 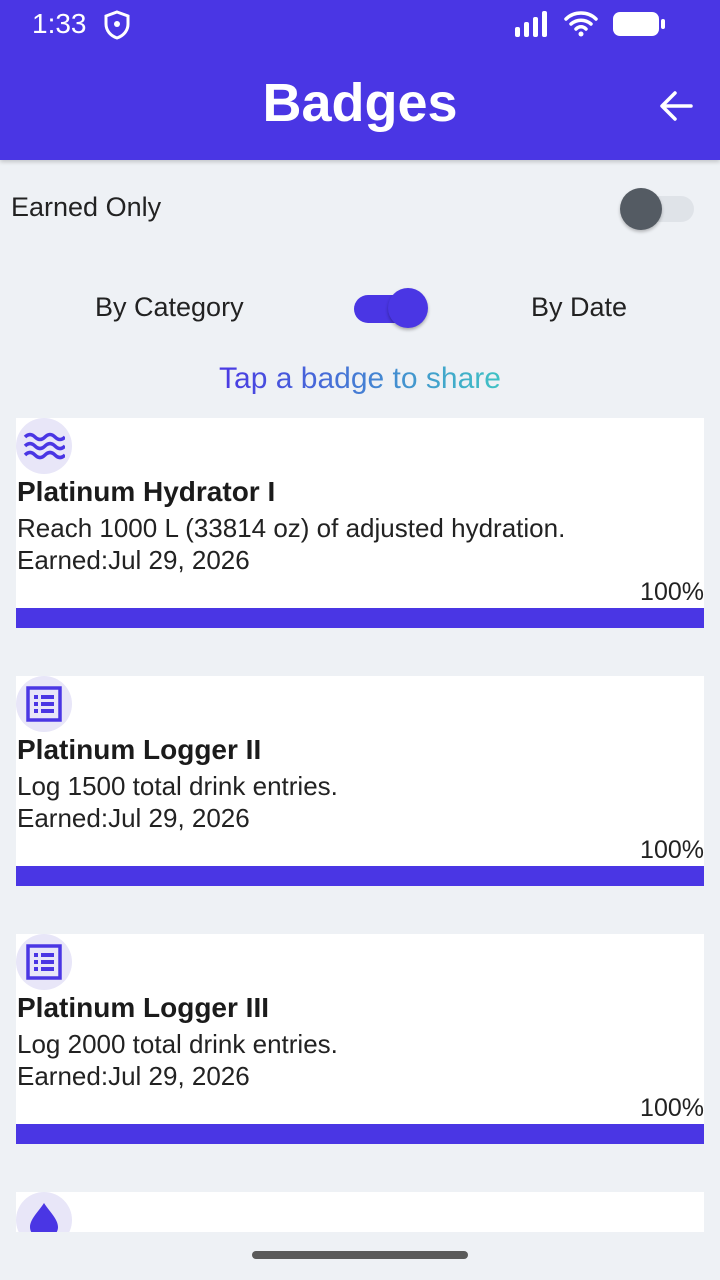 I want to click on back-button, so click(x=676, y=106).